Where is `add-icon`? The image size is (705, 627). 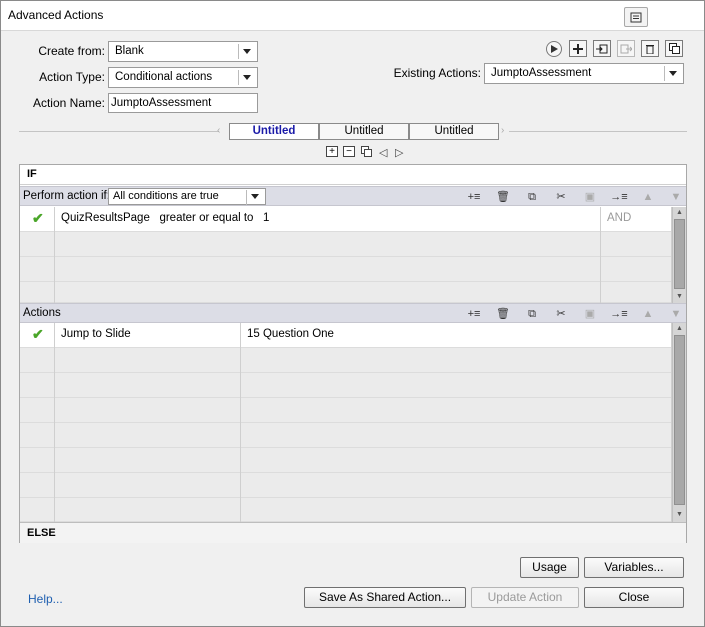 add-icon is located at coordinates (578, 48).